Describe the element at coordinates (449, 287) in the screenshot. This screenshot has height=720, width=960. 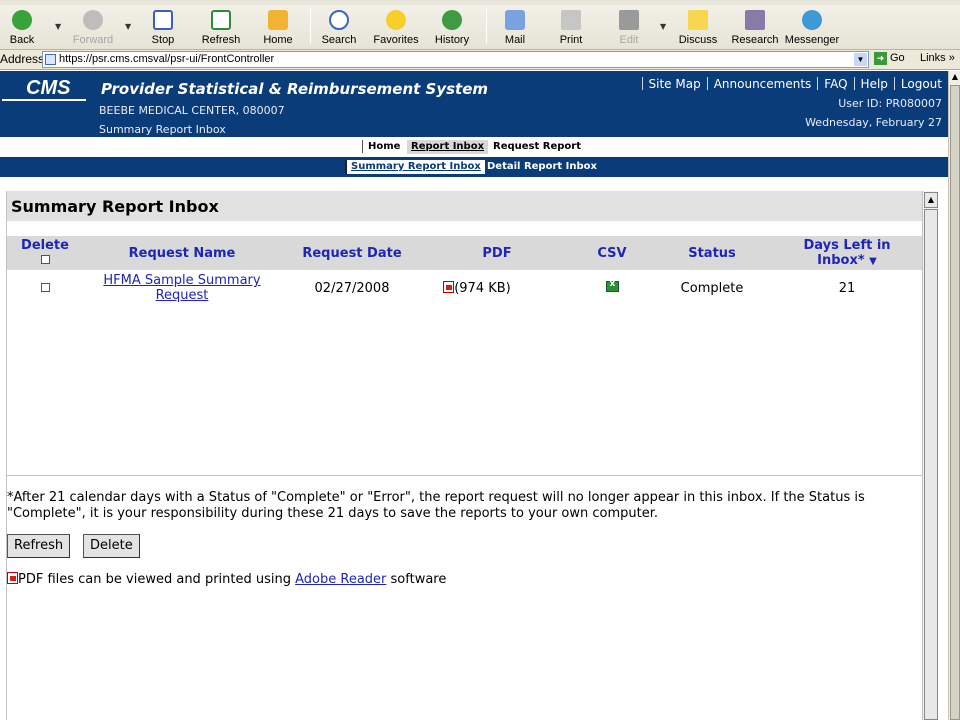
I see `pdf-file-icon` at that location.